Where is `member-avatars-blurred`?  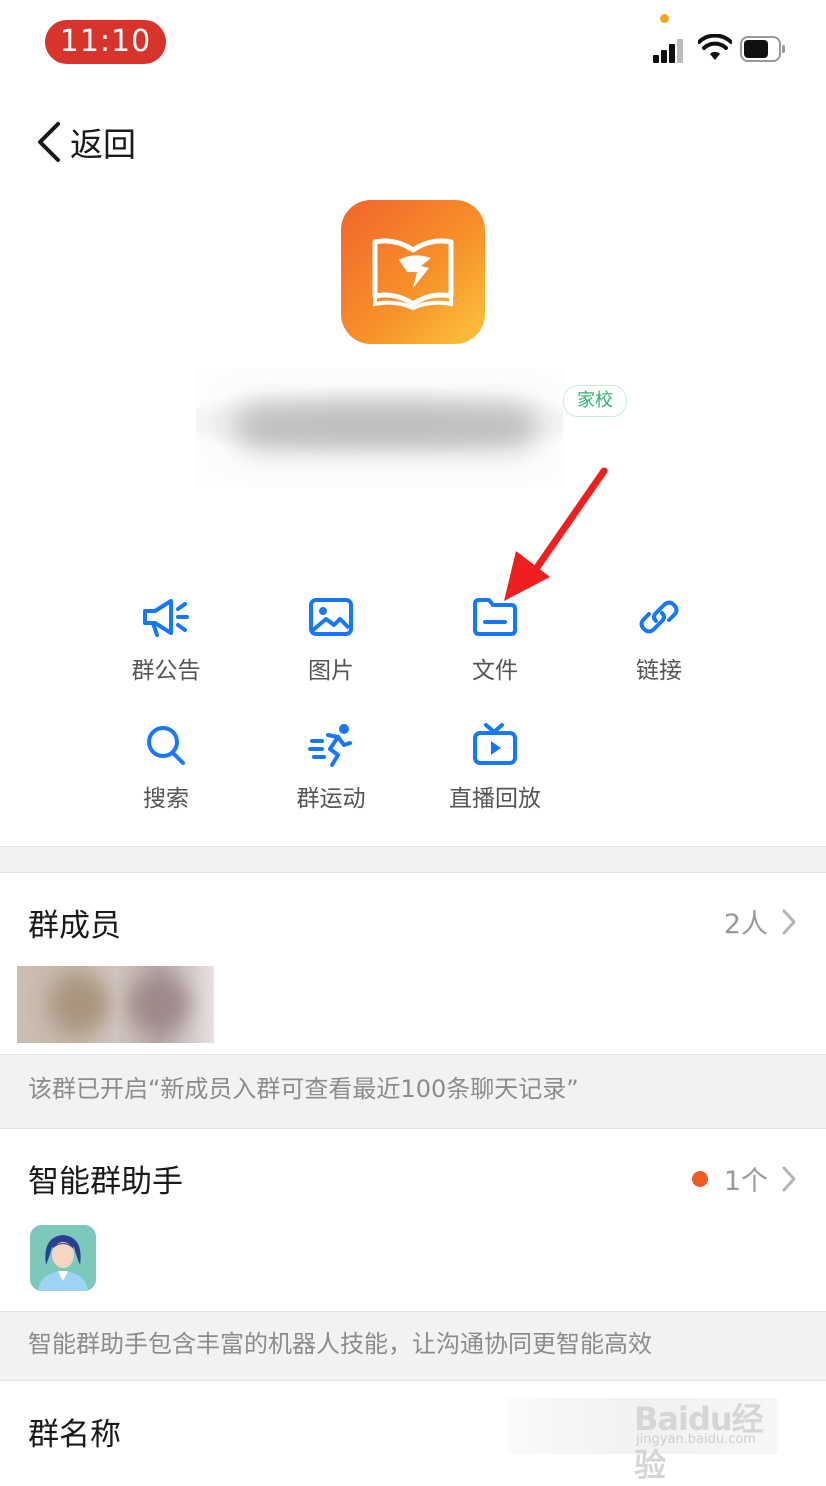
member-avatars-blurred is located at coordinates (115, 1004).